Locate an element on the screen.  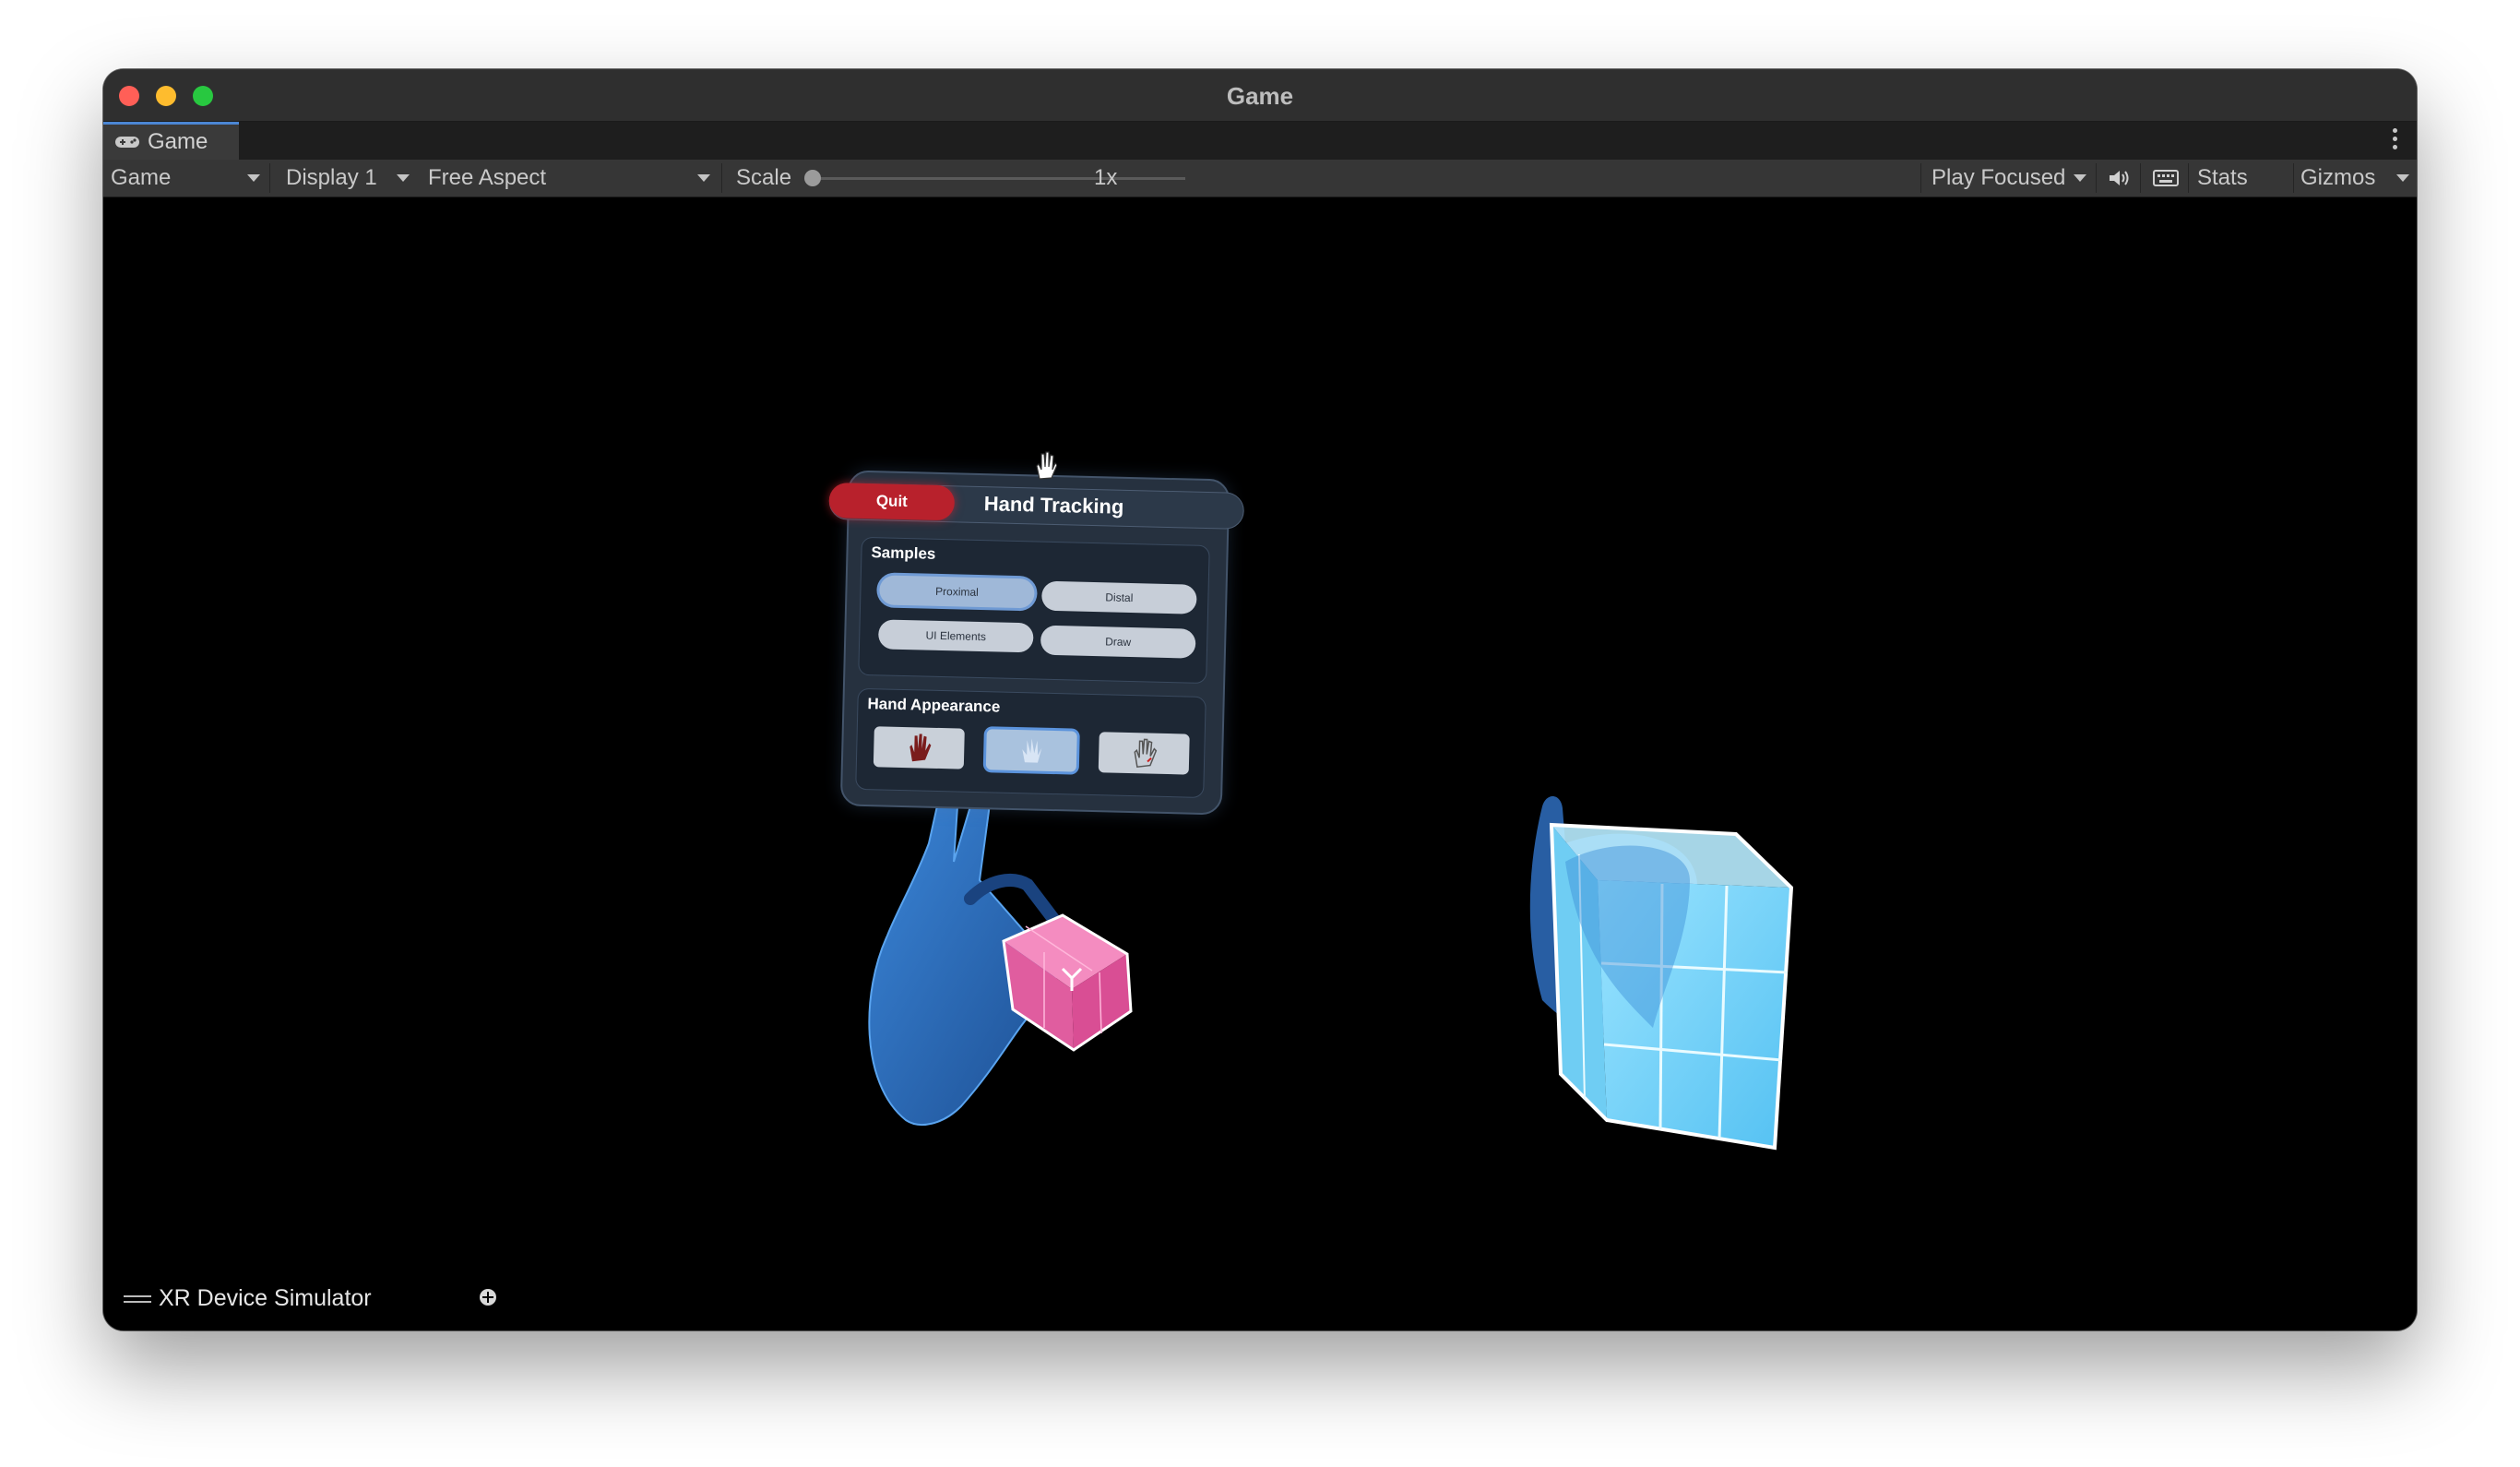
gamepad-icon is located at coordinates (127, 143).